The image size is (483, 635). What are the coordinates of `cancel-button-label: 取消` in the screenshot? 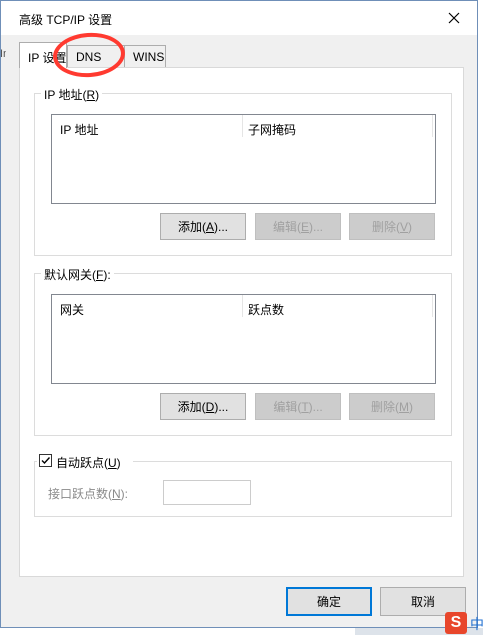 It's located at (422, 602).